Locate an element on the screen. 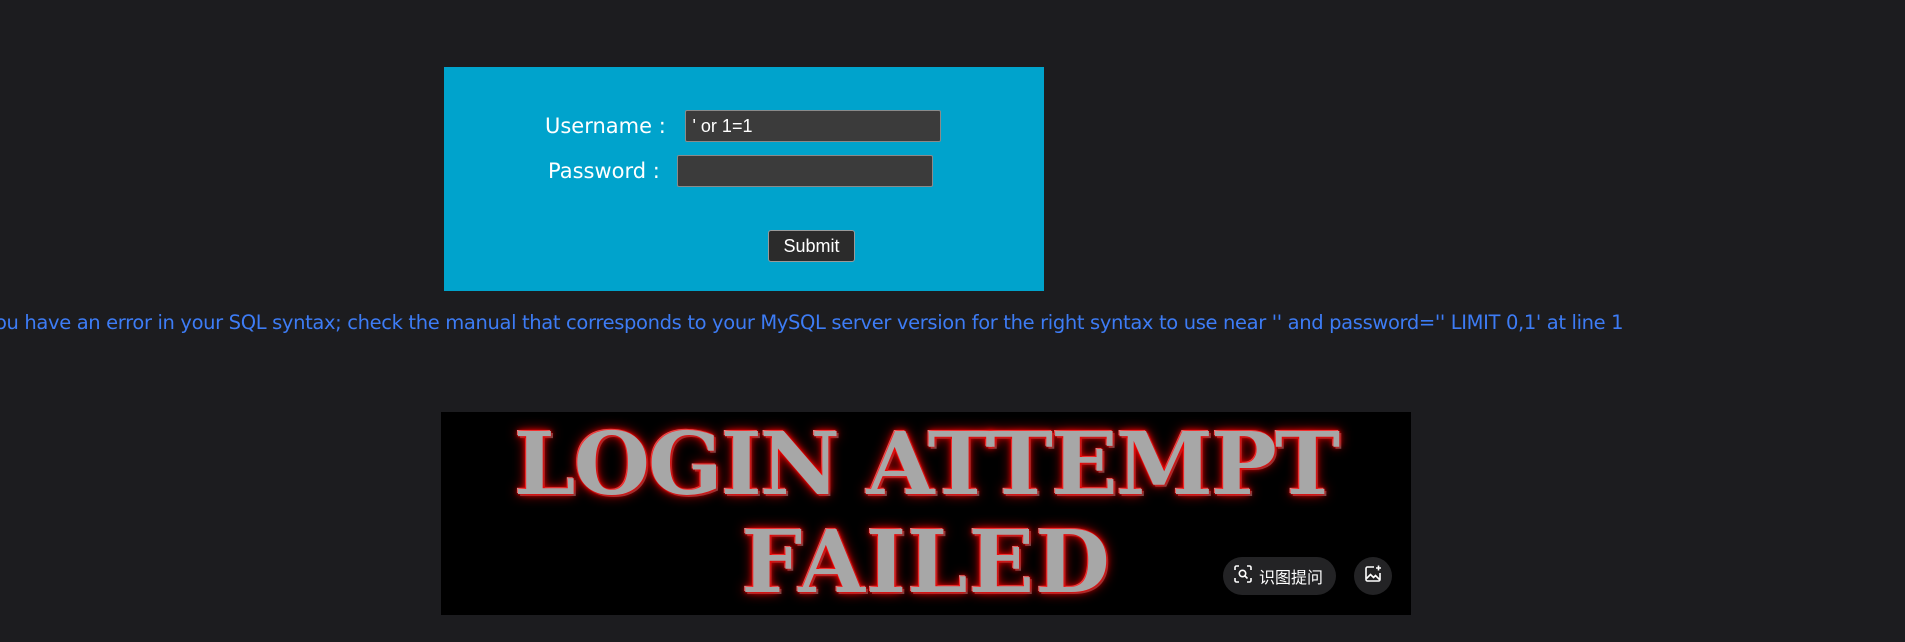 The image size is (1905, 642). image-sparkle-icon is located at coordinates (1373, 576).